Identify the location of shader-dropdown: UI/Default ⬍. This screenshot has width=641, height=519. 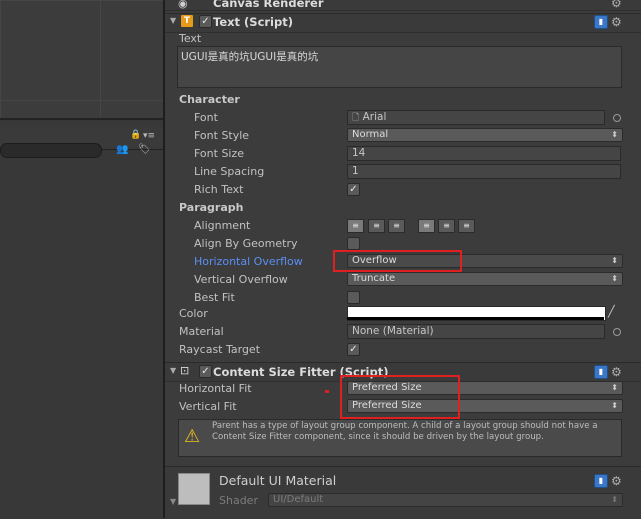
(445, 500).